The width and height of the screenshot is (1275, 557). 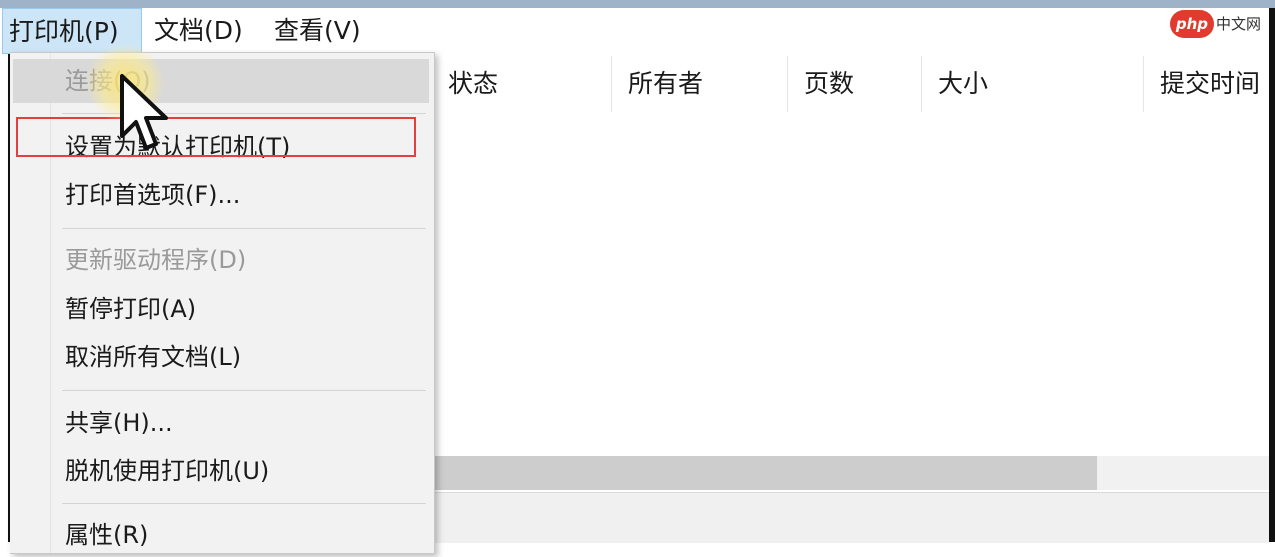 I want to click on column-pages: 页数, so click(x=855, y=84).